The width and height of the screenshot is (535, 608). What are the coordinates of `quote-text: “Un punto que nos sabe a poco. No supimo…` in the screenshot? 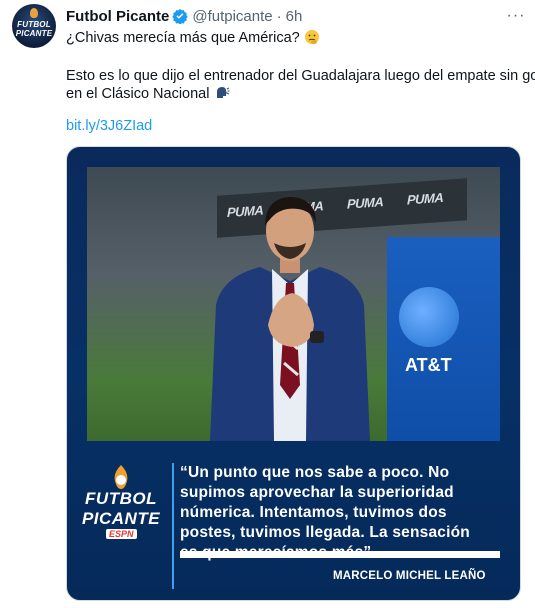 It's located at (325, 512).